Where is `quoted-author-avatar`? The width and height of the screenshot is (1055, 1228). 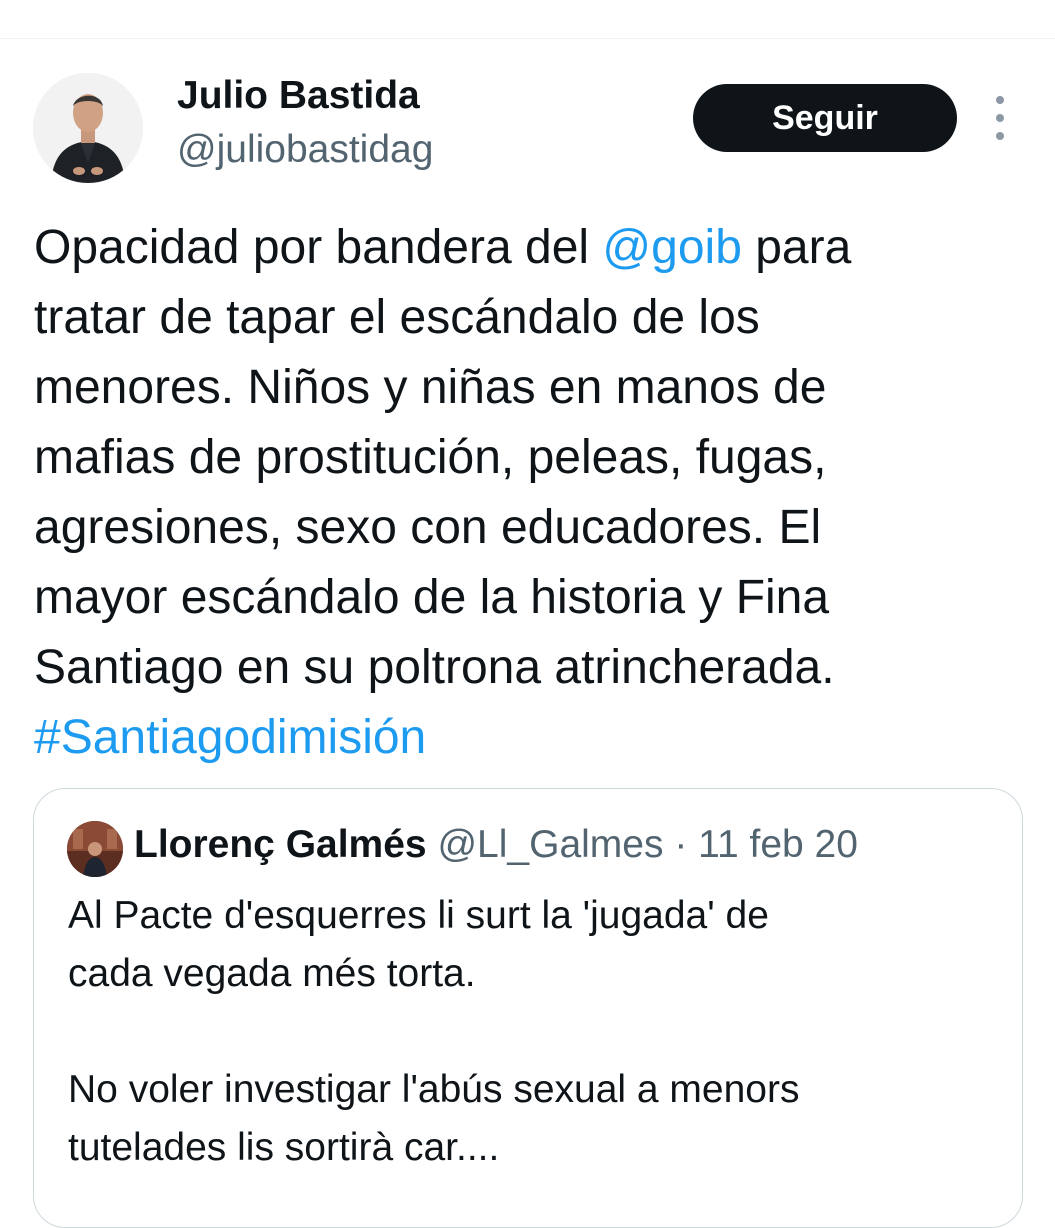 quoted-author-avatar is located at coordinates (95, 849).